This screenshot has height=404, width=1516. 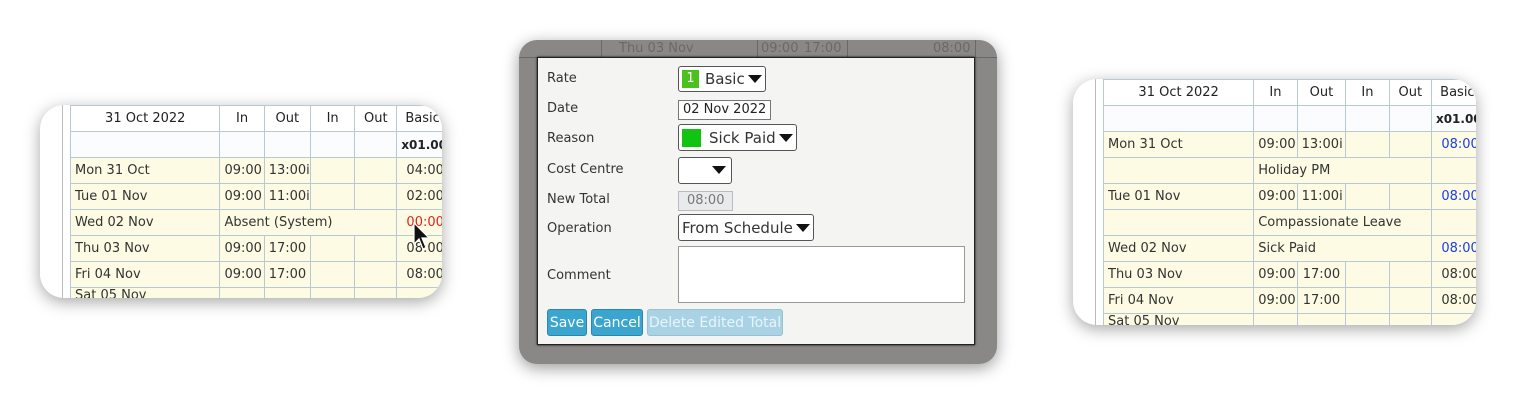 I want to click on absence-cell: Sick Paid, so click(x=1342, y=248).